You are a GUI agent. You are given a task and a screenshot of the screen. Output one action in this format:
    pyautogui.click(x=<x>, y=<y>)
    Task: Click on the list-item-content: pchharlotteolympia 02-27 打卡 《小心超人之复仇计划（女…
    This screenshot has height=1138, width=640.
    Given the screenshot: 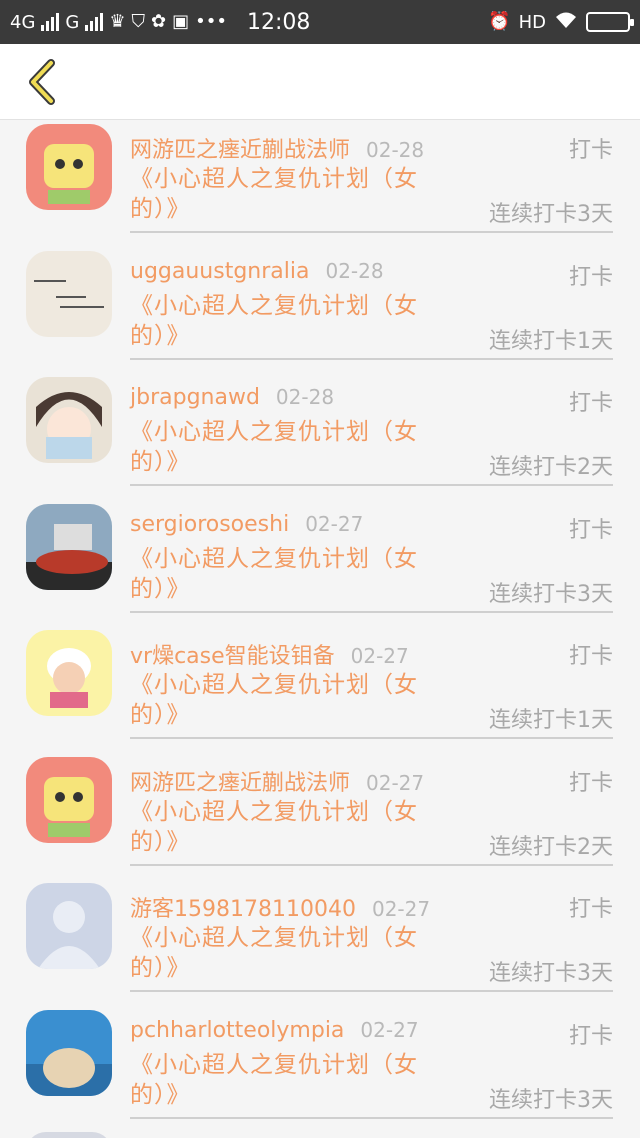 What is the action you would take?
    pyautogui.click(x=371, y=1062)
    